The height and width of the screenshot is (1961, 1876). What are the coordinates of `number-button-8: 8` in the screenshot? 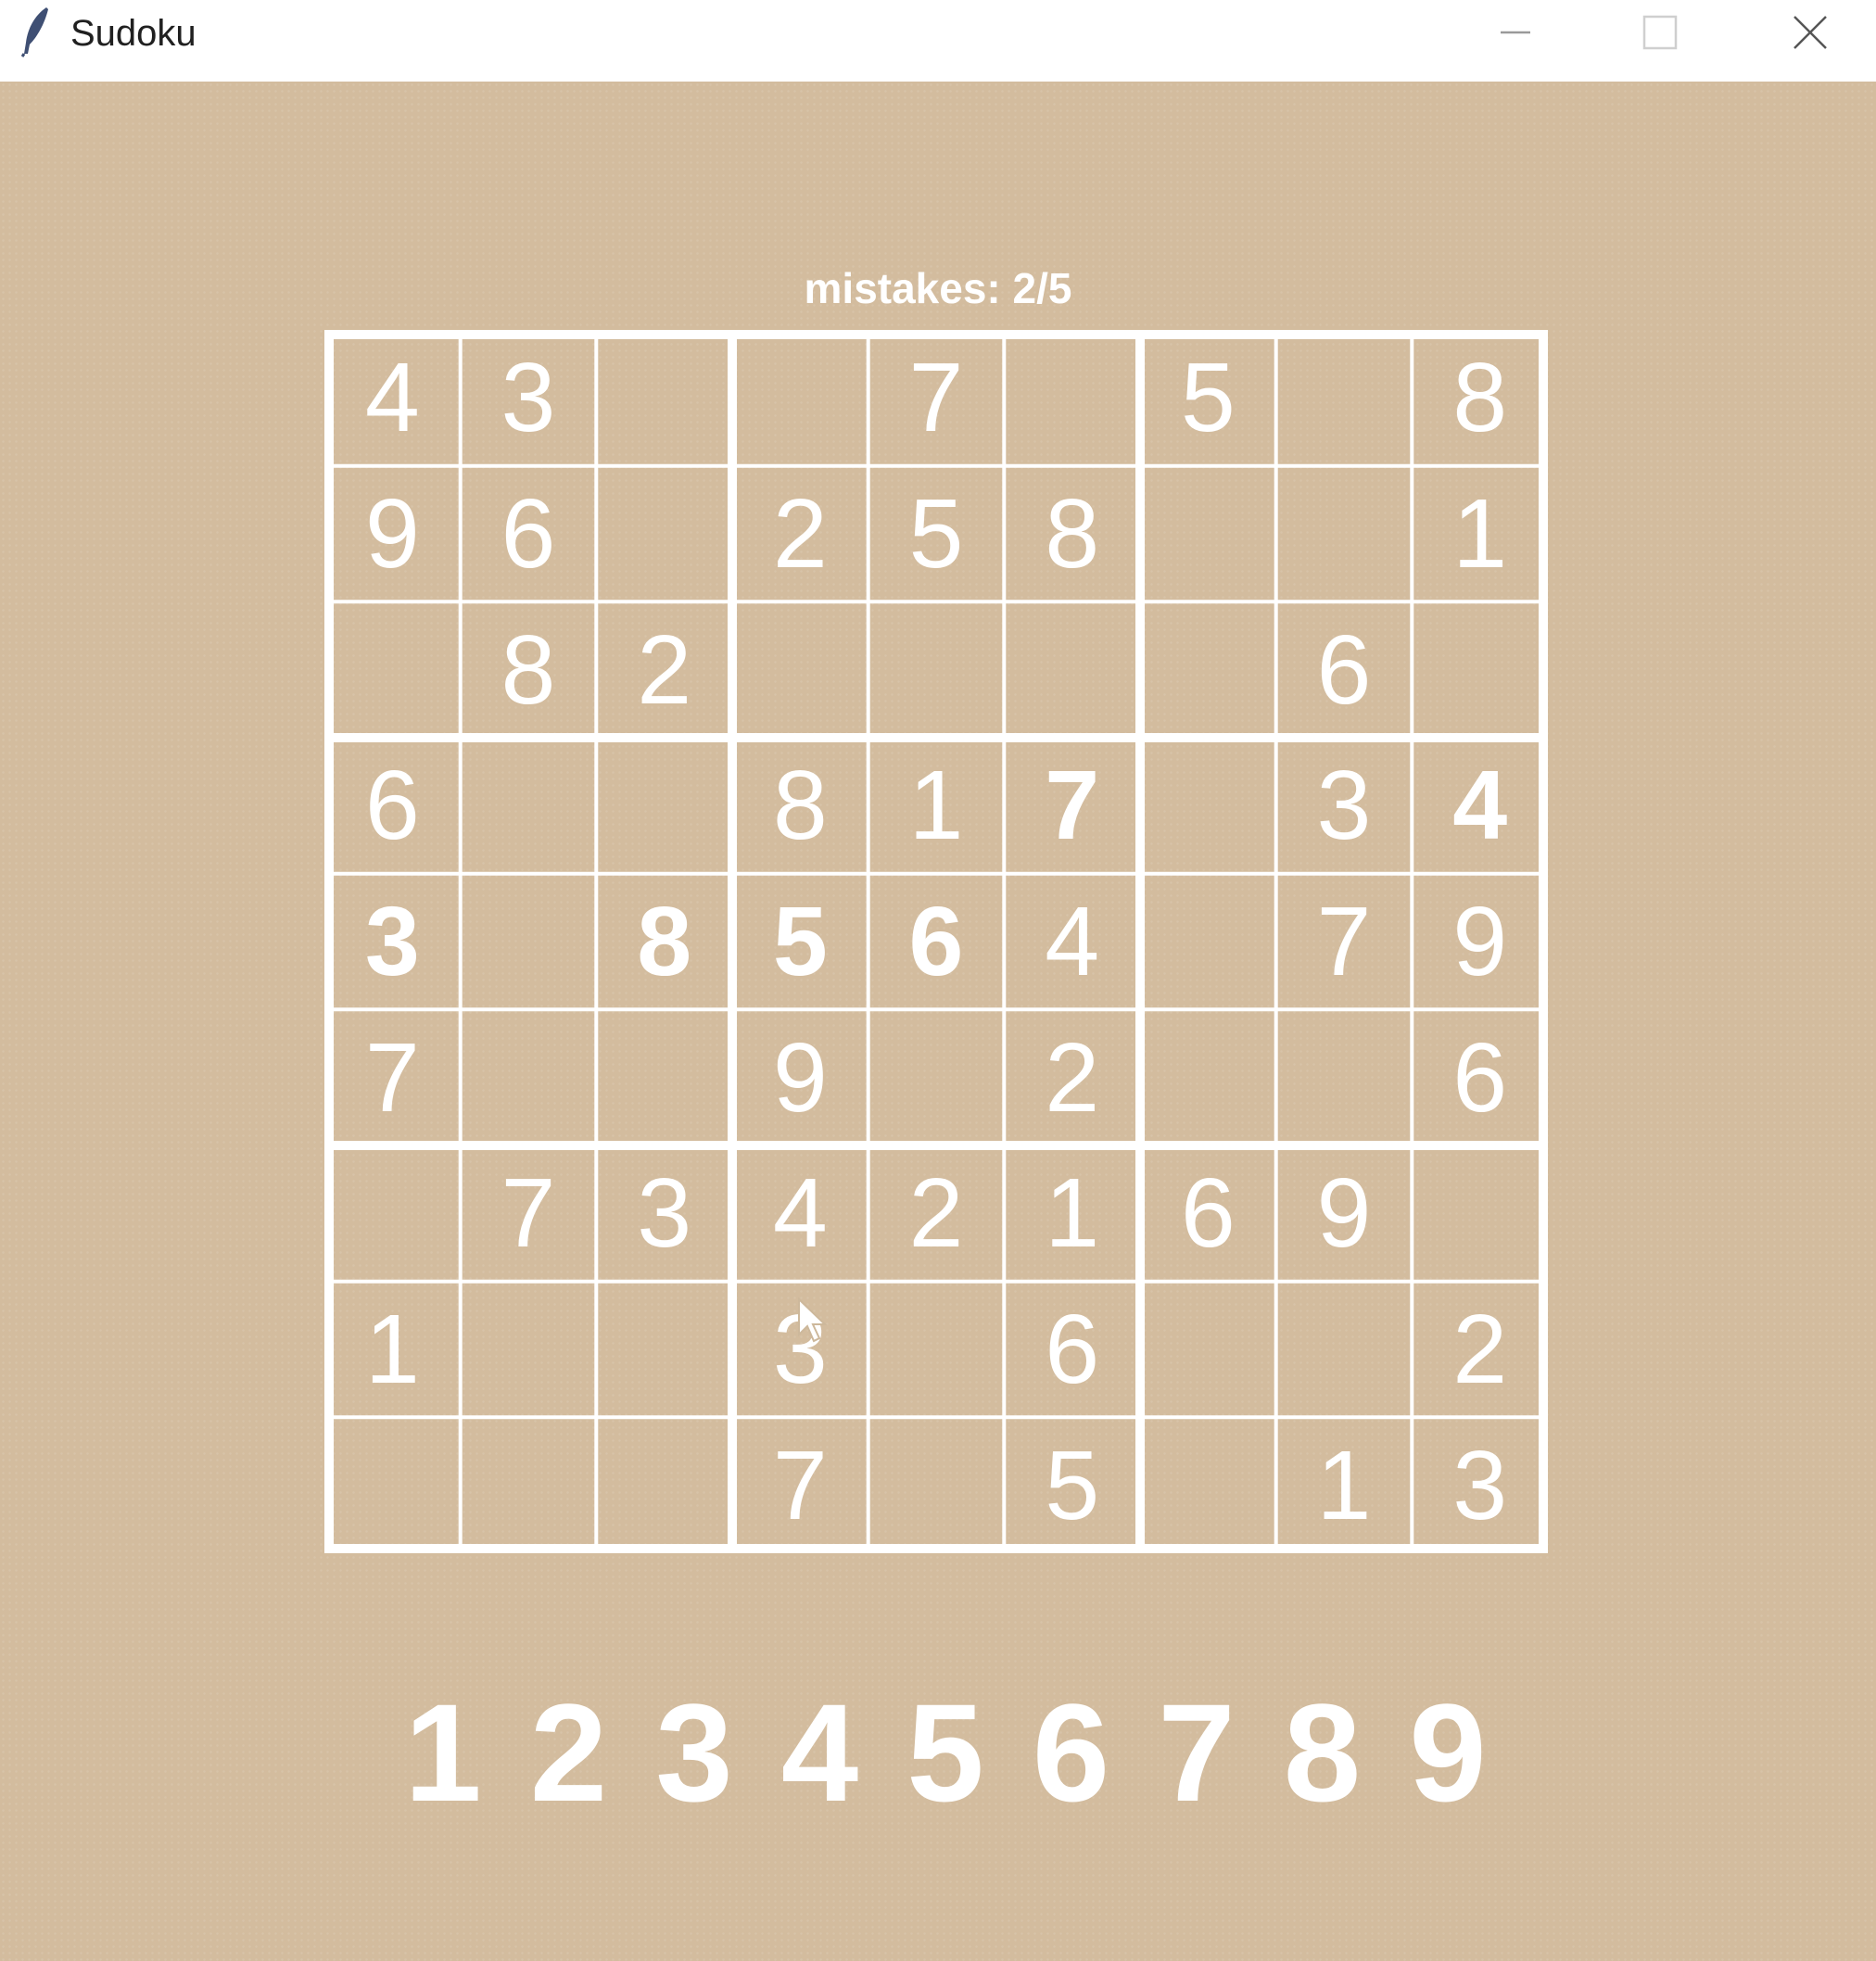 It's located at (1323, 1753).